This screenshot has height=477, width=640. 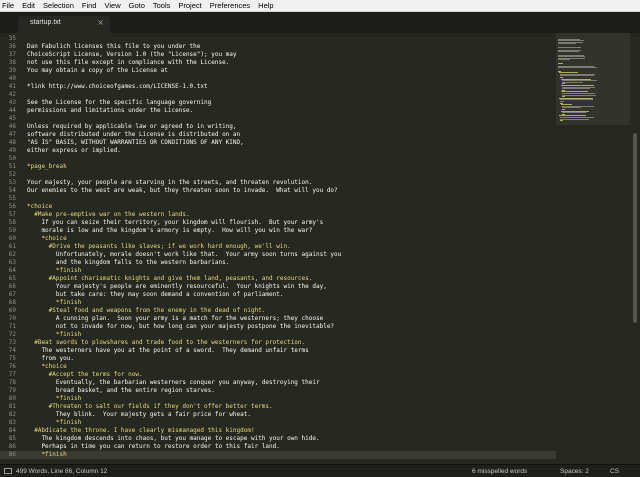 What do you see at coordinates (278, 423) in the screenshot?
I see `code-line: 83 *finish` at bounding box center [278, 423].